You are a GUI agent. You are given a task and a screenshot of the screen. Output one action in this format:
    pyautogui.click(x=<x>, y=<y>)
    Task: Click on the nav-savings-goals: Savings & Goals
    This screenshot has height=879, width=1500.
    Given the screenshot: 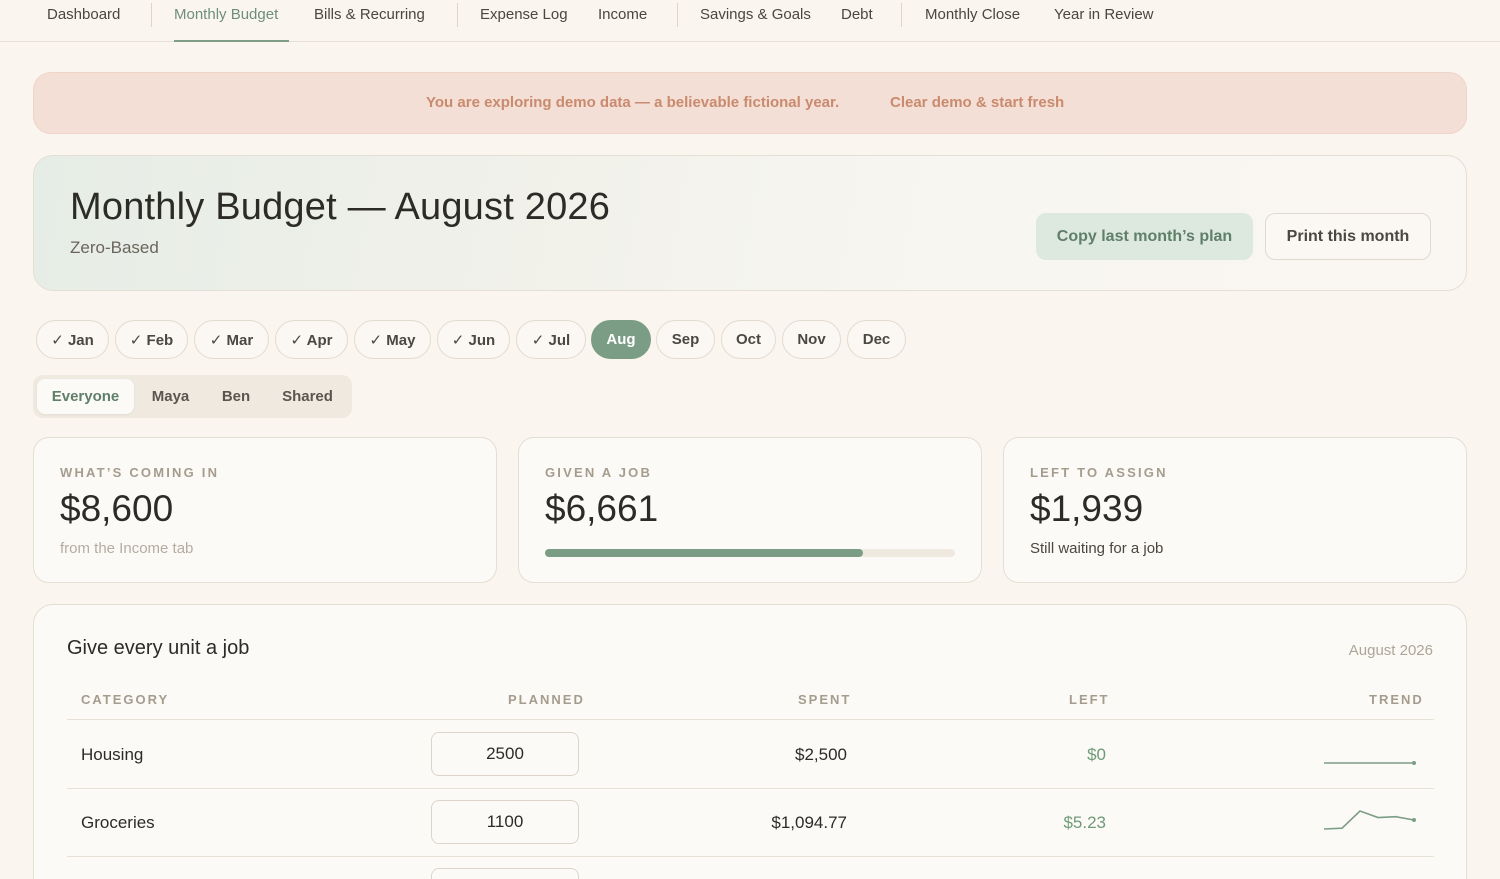 What is the action you would take?
    pyautogui.click(x=755, y=14)
    